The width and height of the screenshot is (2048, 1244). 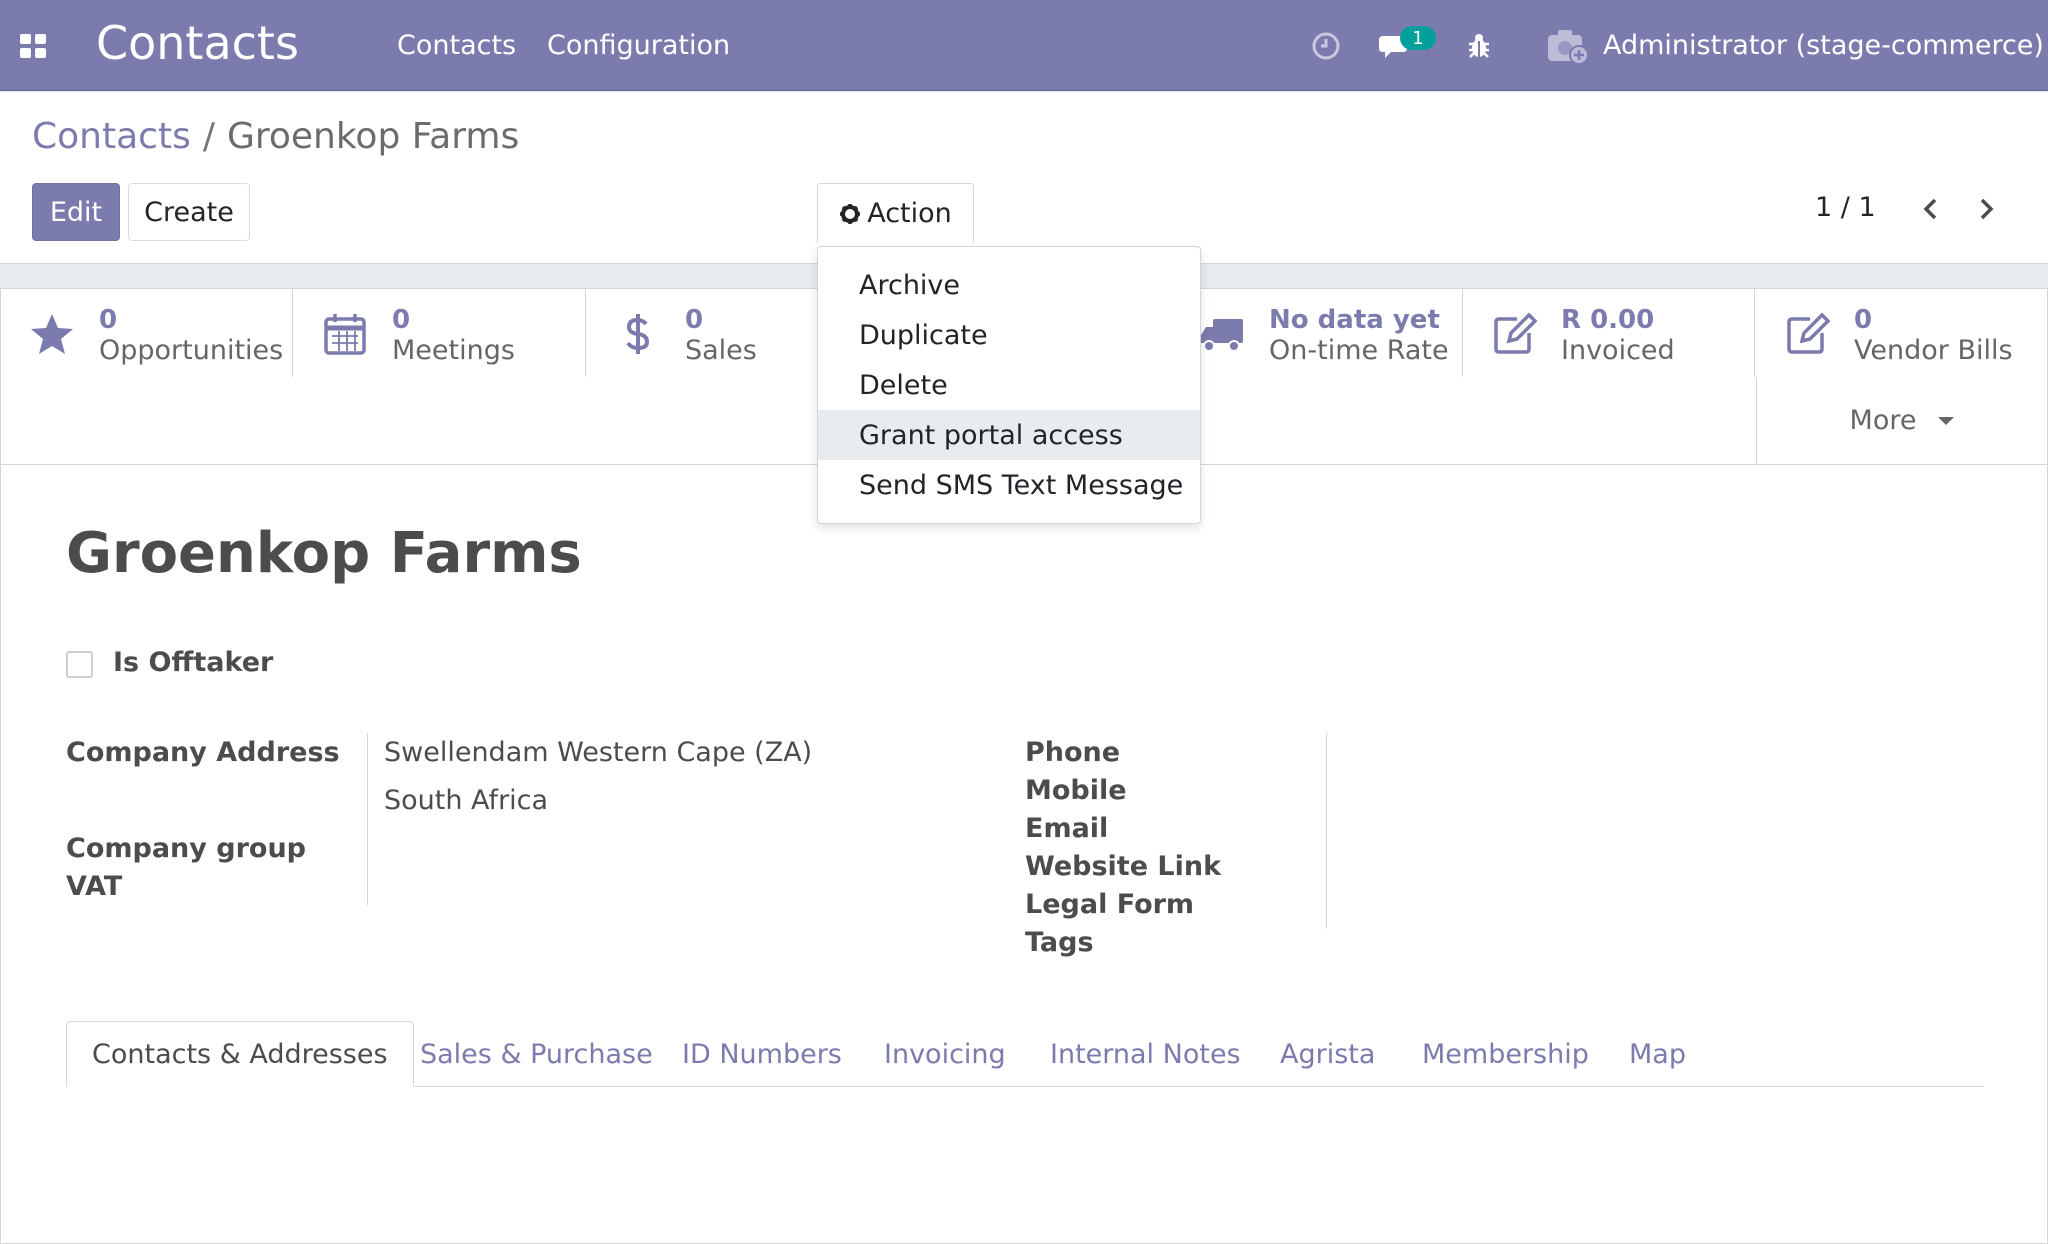 What do you see at coordinates (1009, 485) in the screenshot?
I see `menu-item-send-sms: Send SMS Text Message` at bounding box center [1009, 485].